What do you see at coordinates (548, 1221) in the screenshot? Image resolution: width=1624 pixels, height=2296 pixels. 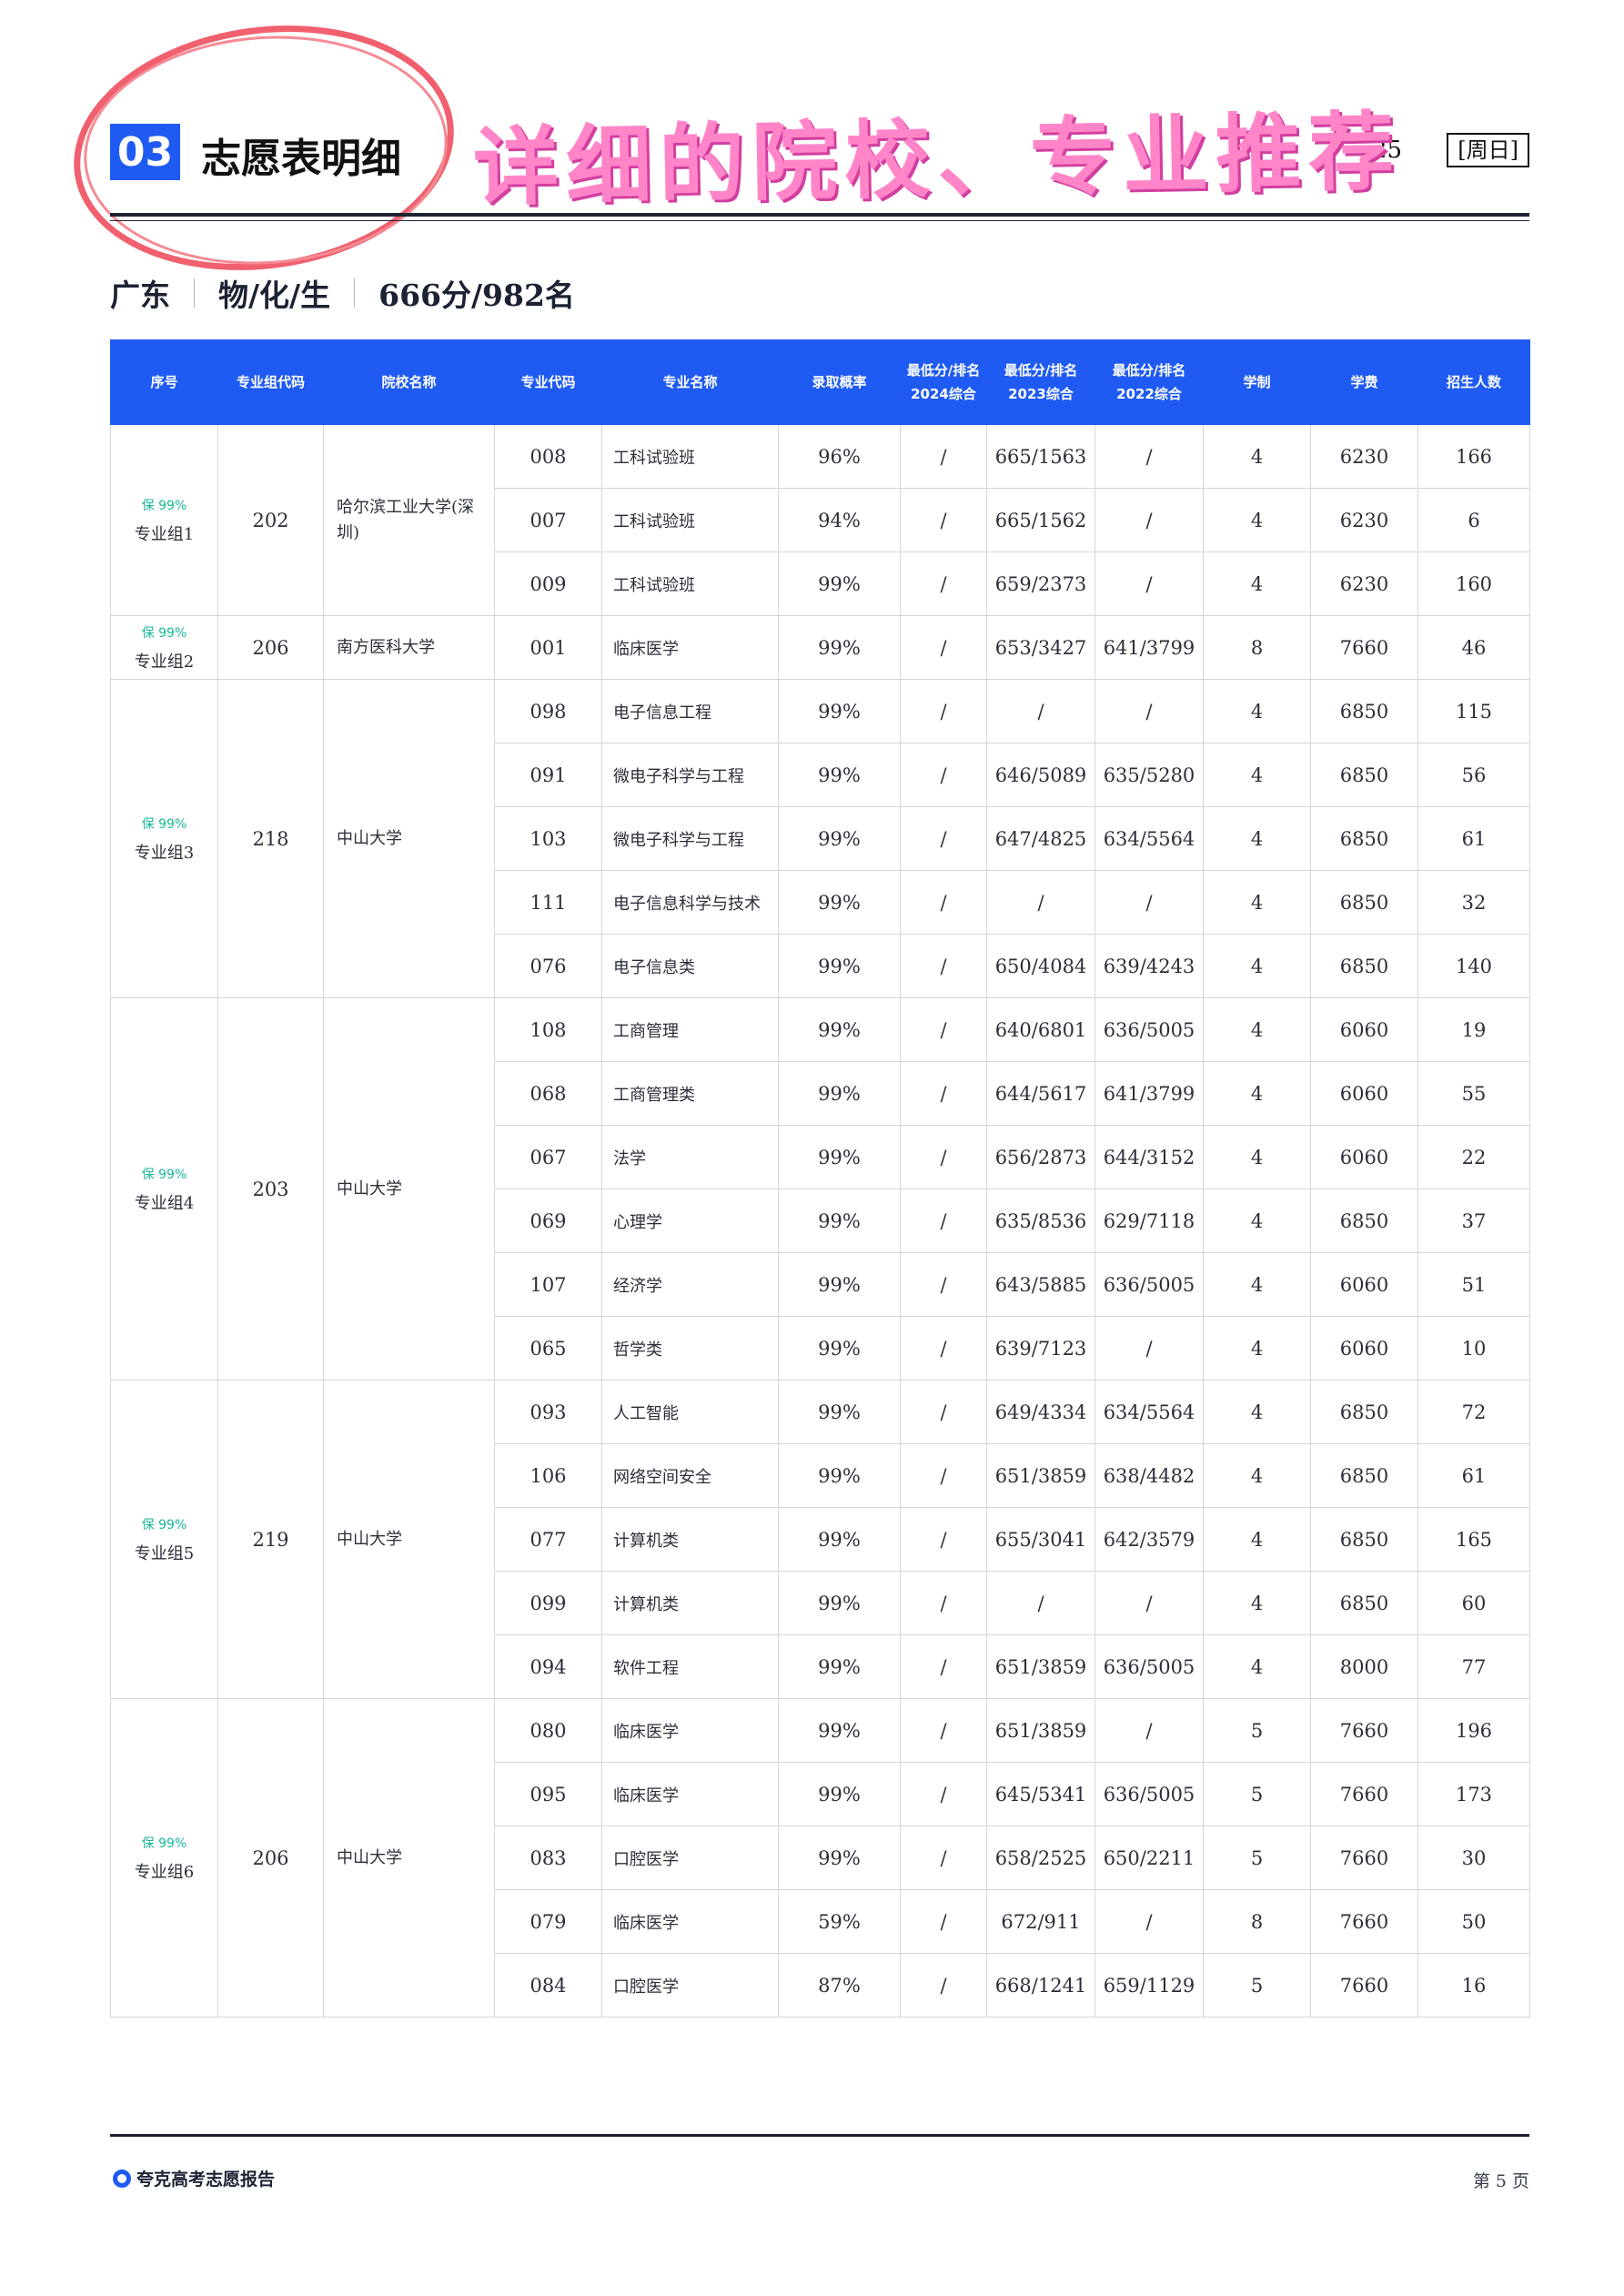 I see `major-code-cell: 069` at bounding box center [548, 1221].